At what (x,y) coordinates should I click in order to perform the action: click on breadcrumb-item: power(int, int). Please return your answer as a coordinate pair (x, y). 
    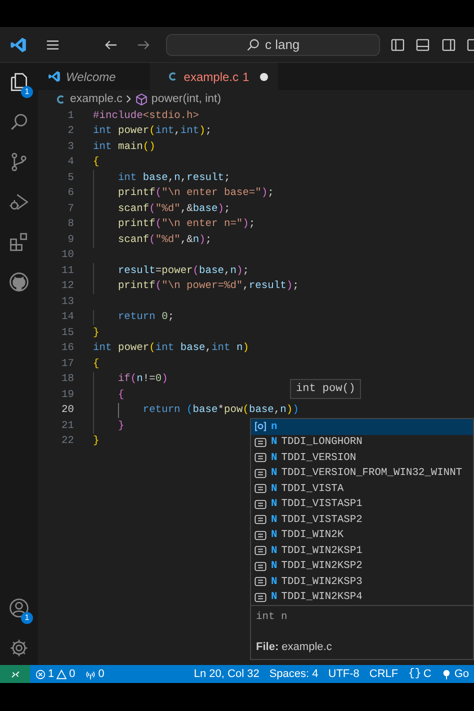
    Looking at the image, I should click on (186, 99).